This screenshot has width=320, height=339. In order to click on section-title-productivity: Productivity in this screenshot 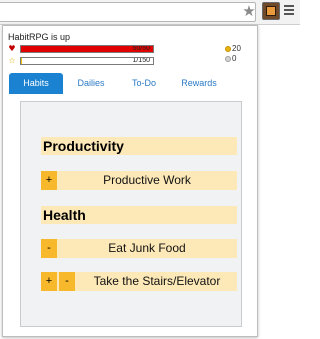, I will do `click(139, 146)`.